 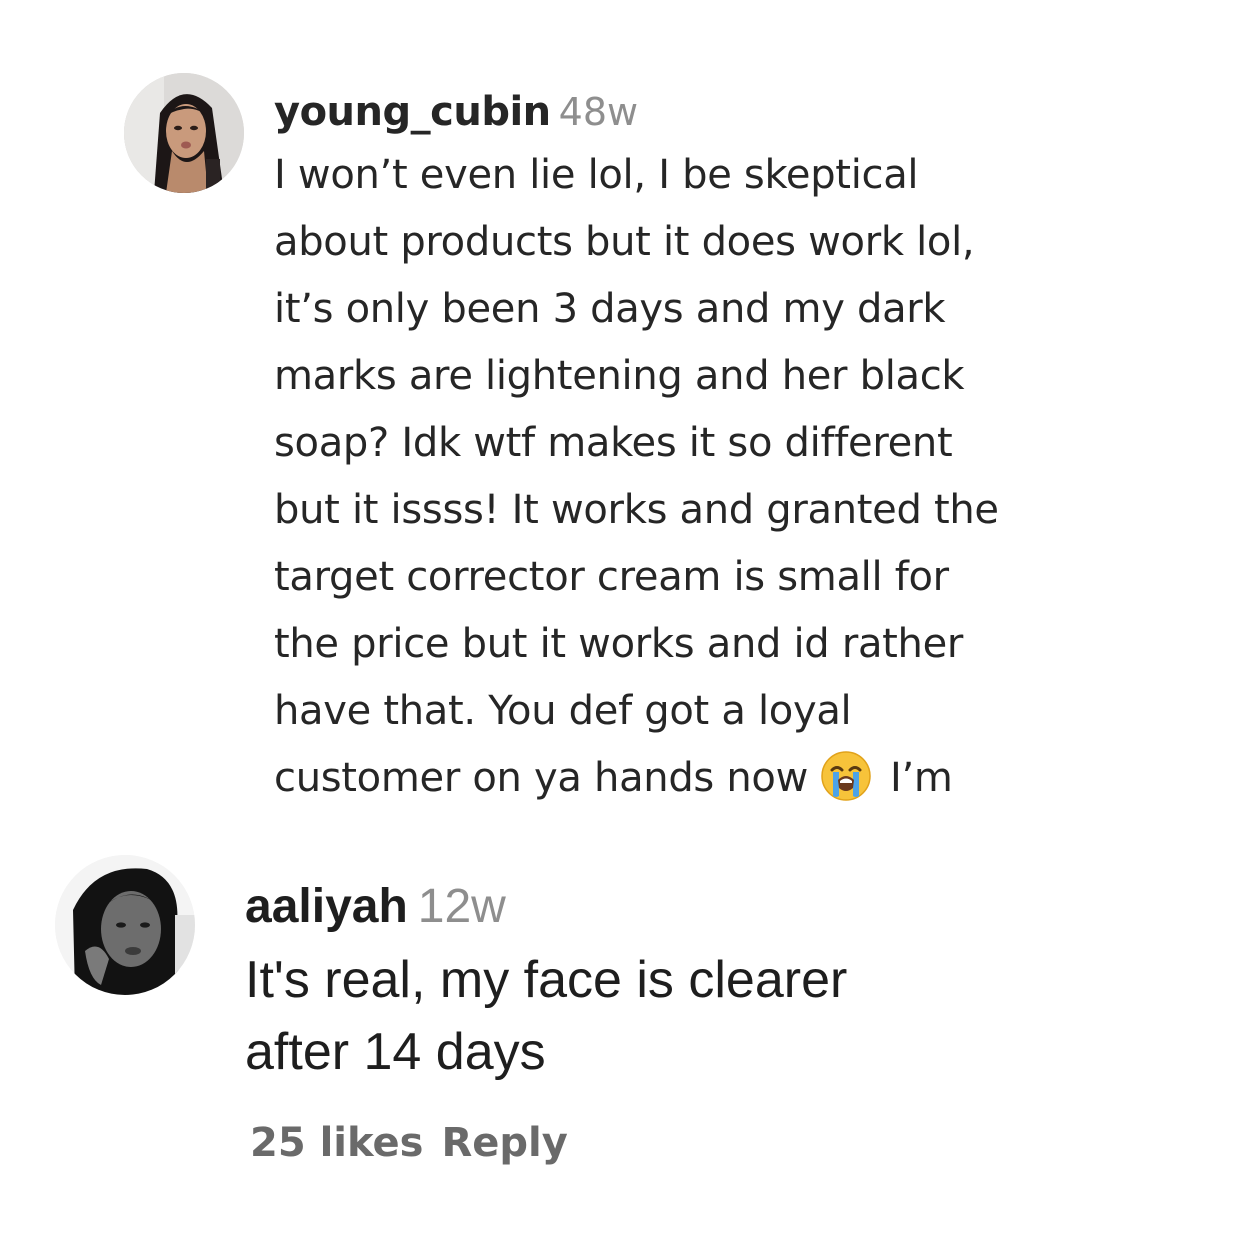 What do you see at coordinates (336, 1143) in the screenshot?
I see `likes-count: 25 likes` at bounding box center [336, 1143].